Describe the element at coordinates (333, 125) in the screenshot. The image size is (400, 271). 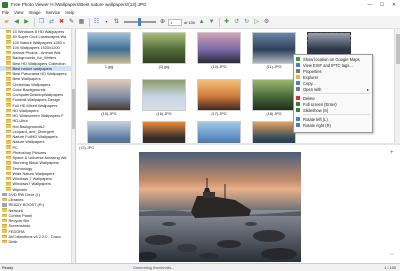
I see `context-menu-item: Rotate right (R)` at that location.